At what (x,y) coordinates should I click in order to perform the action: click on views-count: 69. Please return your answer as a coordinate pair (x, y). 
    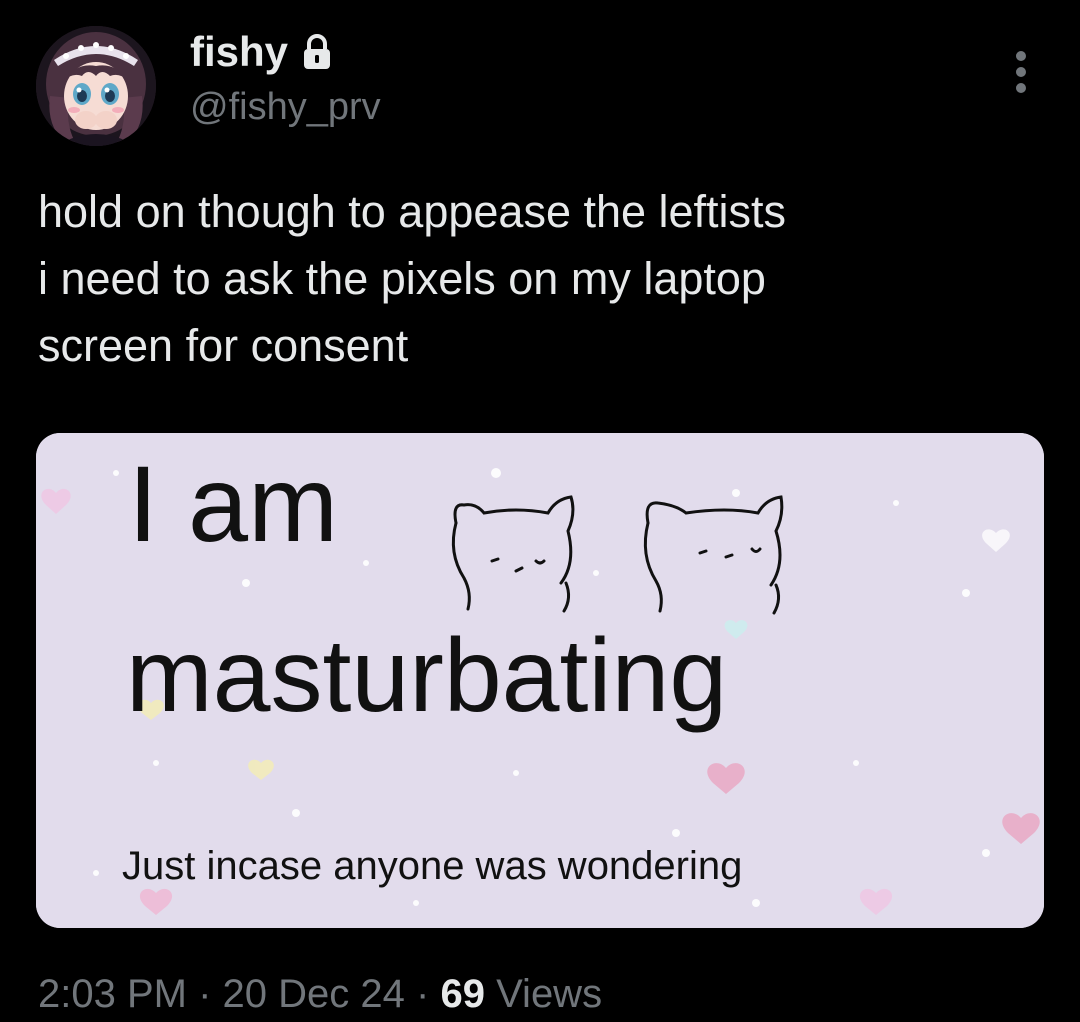
    Looking at the image, I should click on (462, 994).